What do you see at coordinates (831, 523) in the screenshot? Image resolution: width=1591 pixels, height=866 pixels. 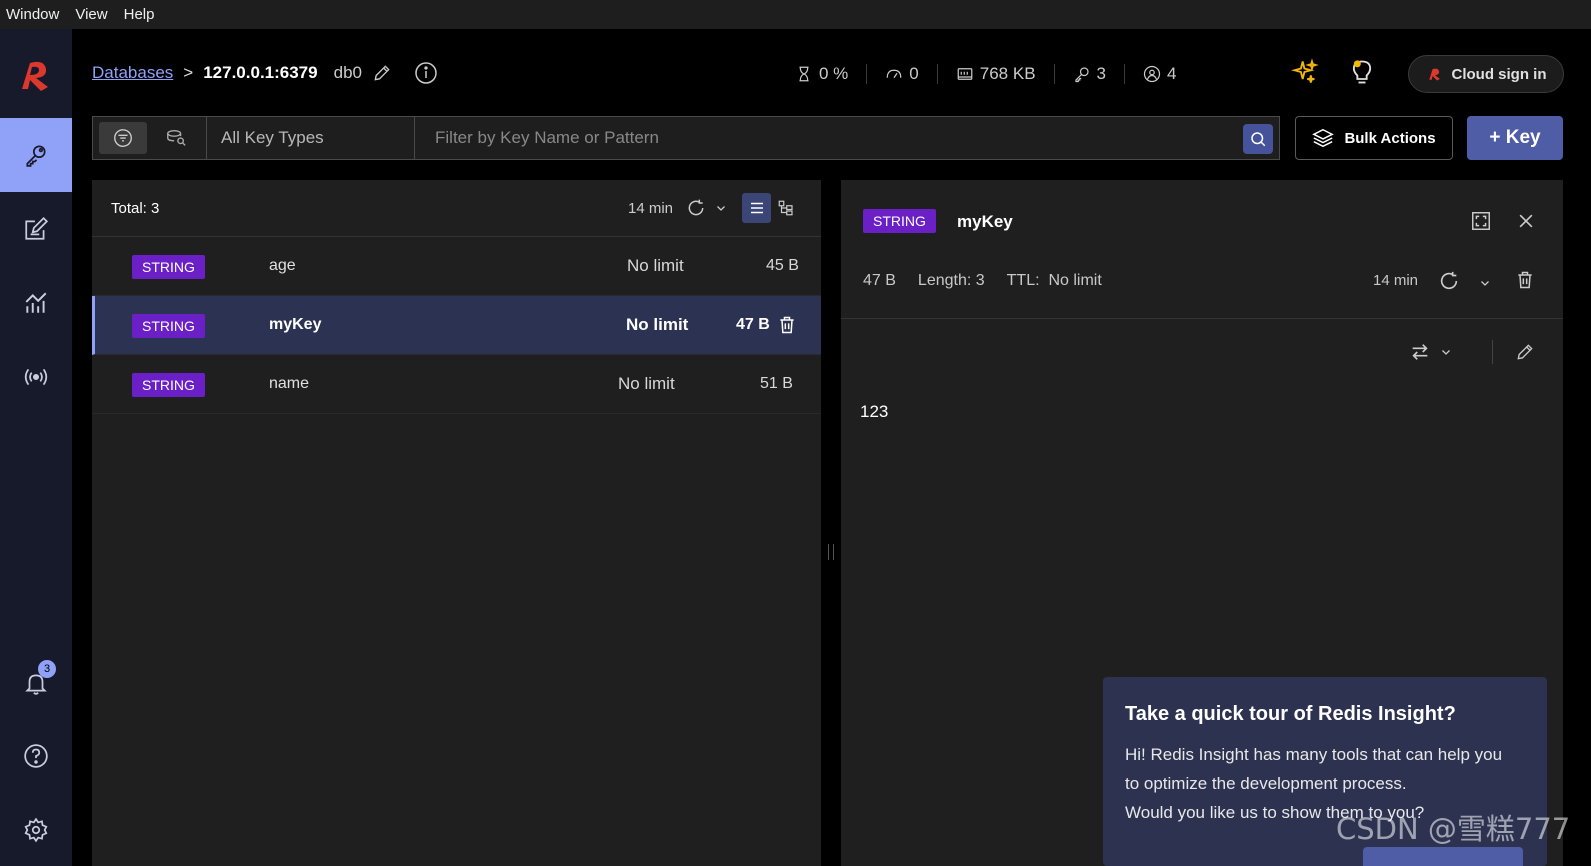 I see `panel-resize-handle` at bounding box center [831, 523].